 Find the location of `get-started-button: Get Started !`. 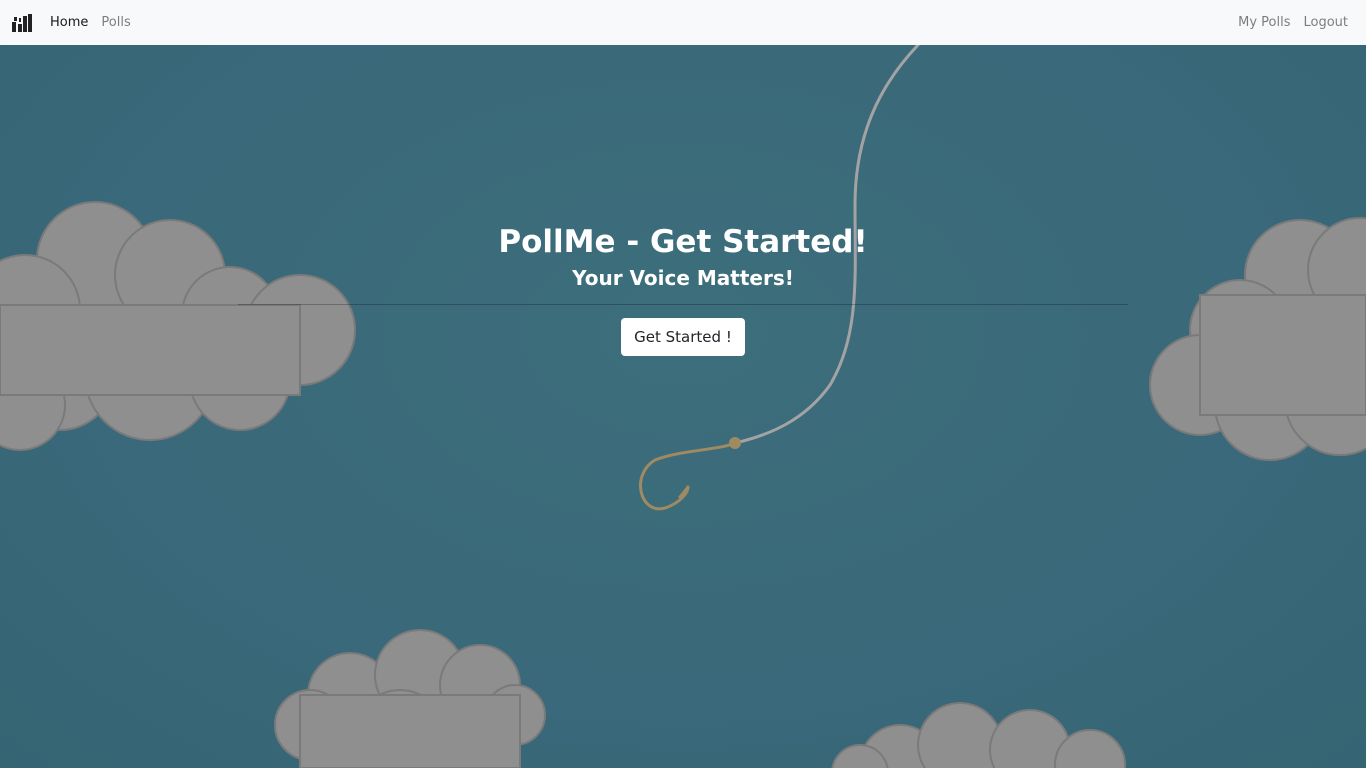

get-started-button: Get Started ! is located at coordinates (683, 337).